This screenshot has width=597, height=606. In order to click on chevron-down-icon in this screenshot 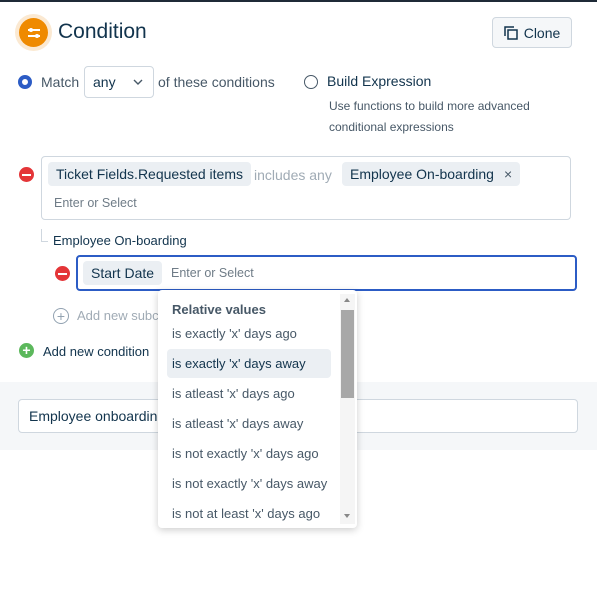, I will do `click(138, 82)`.